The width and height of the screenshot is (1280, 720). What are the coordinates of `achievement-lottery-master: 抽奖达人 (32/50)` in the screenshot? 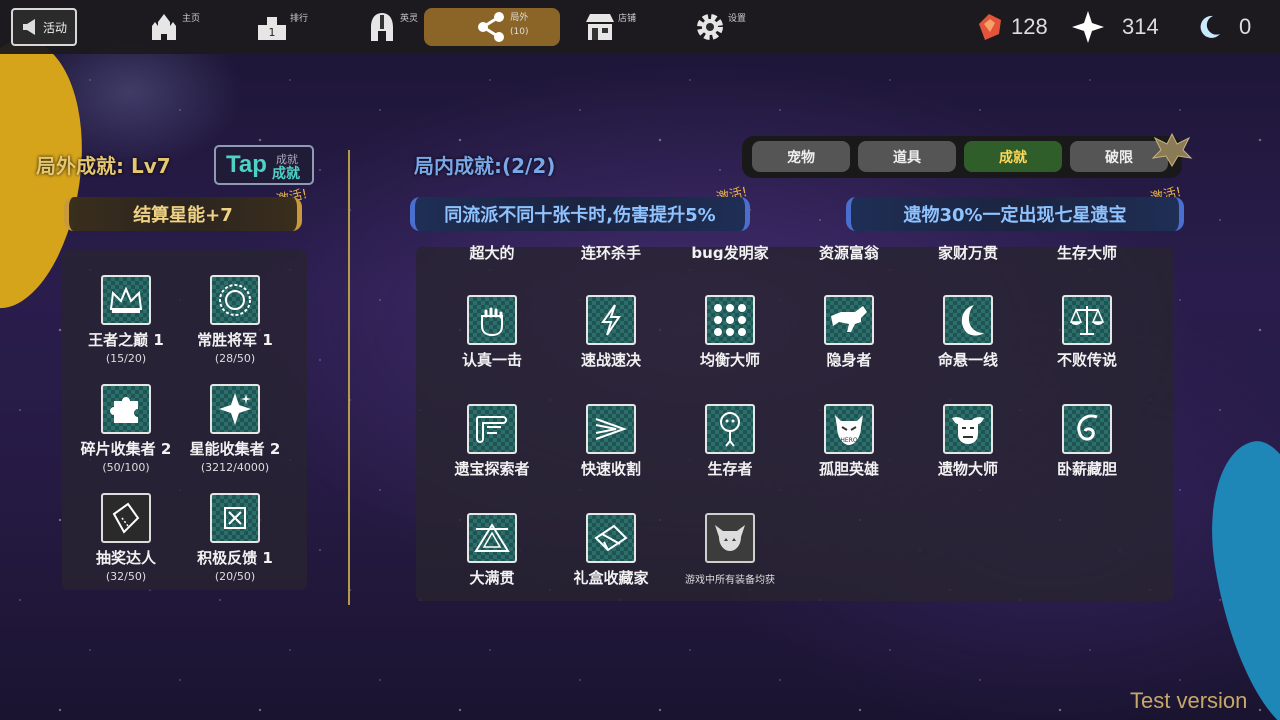 It's located at (126, 538).